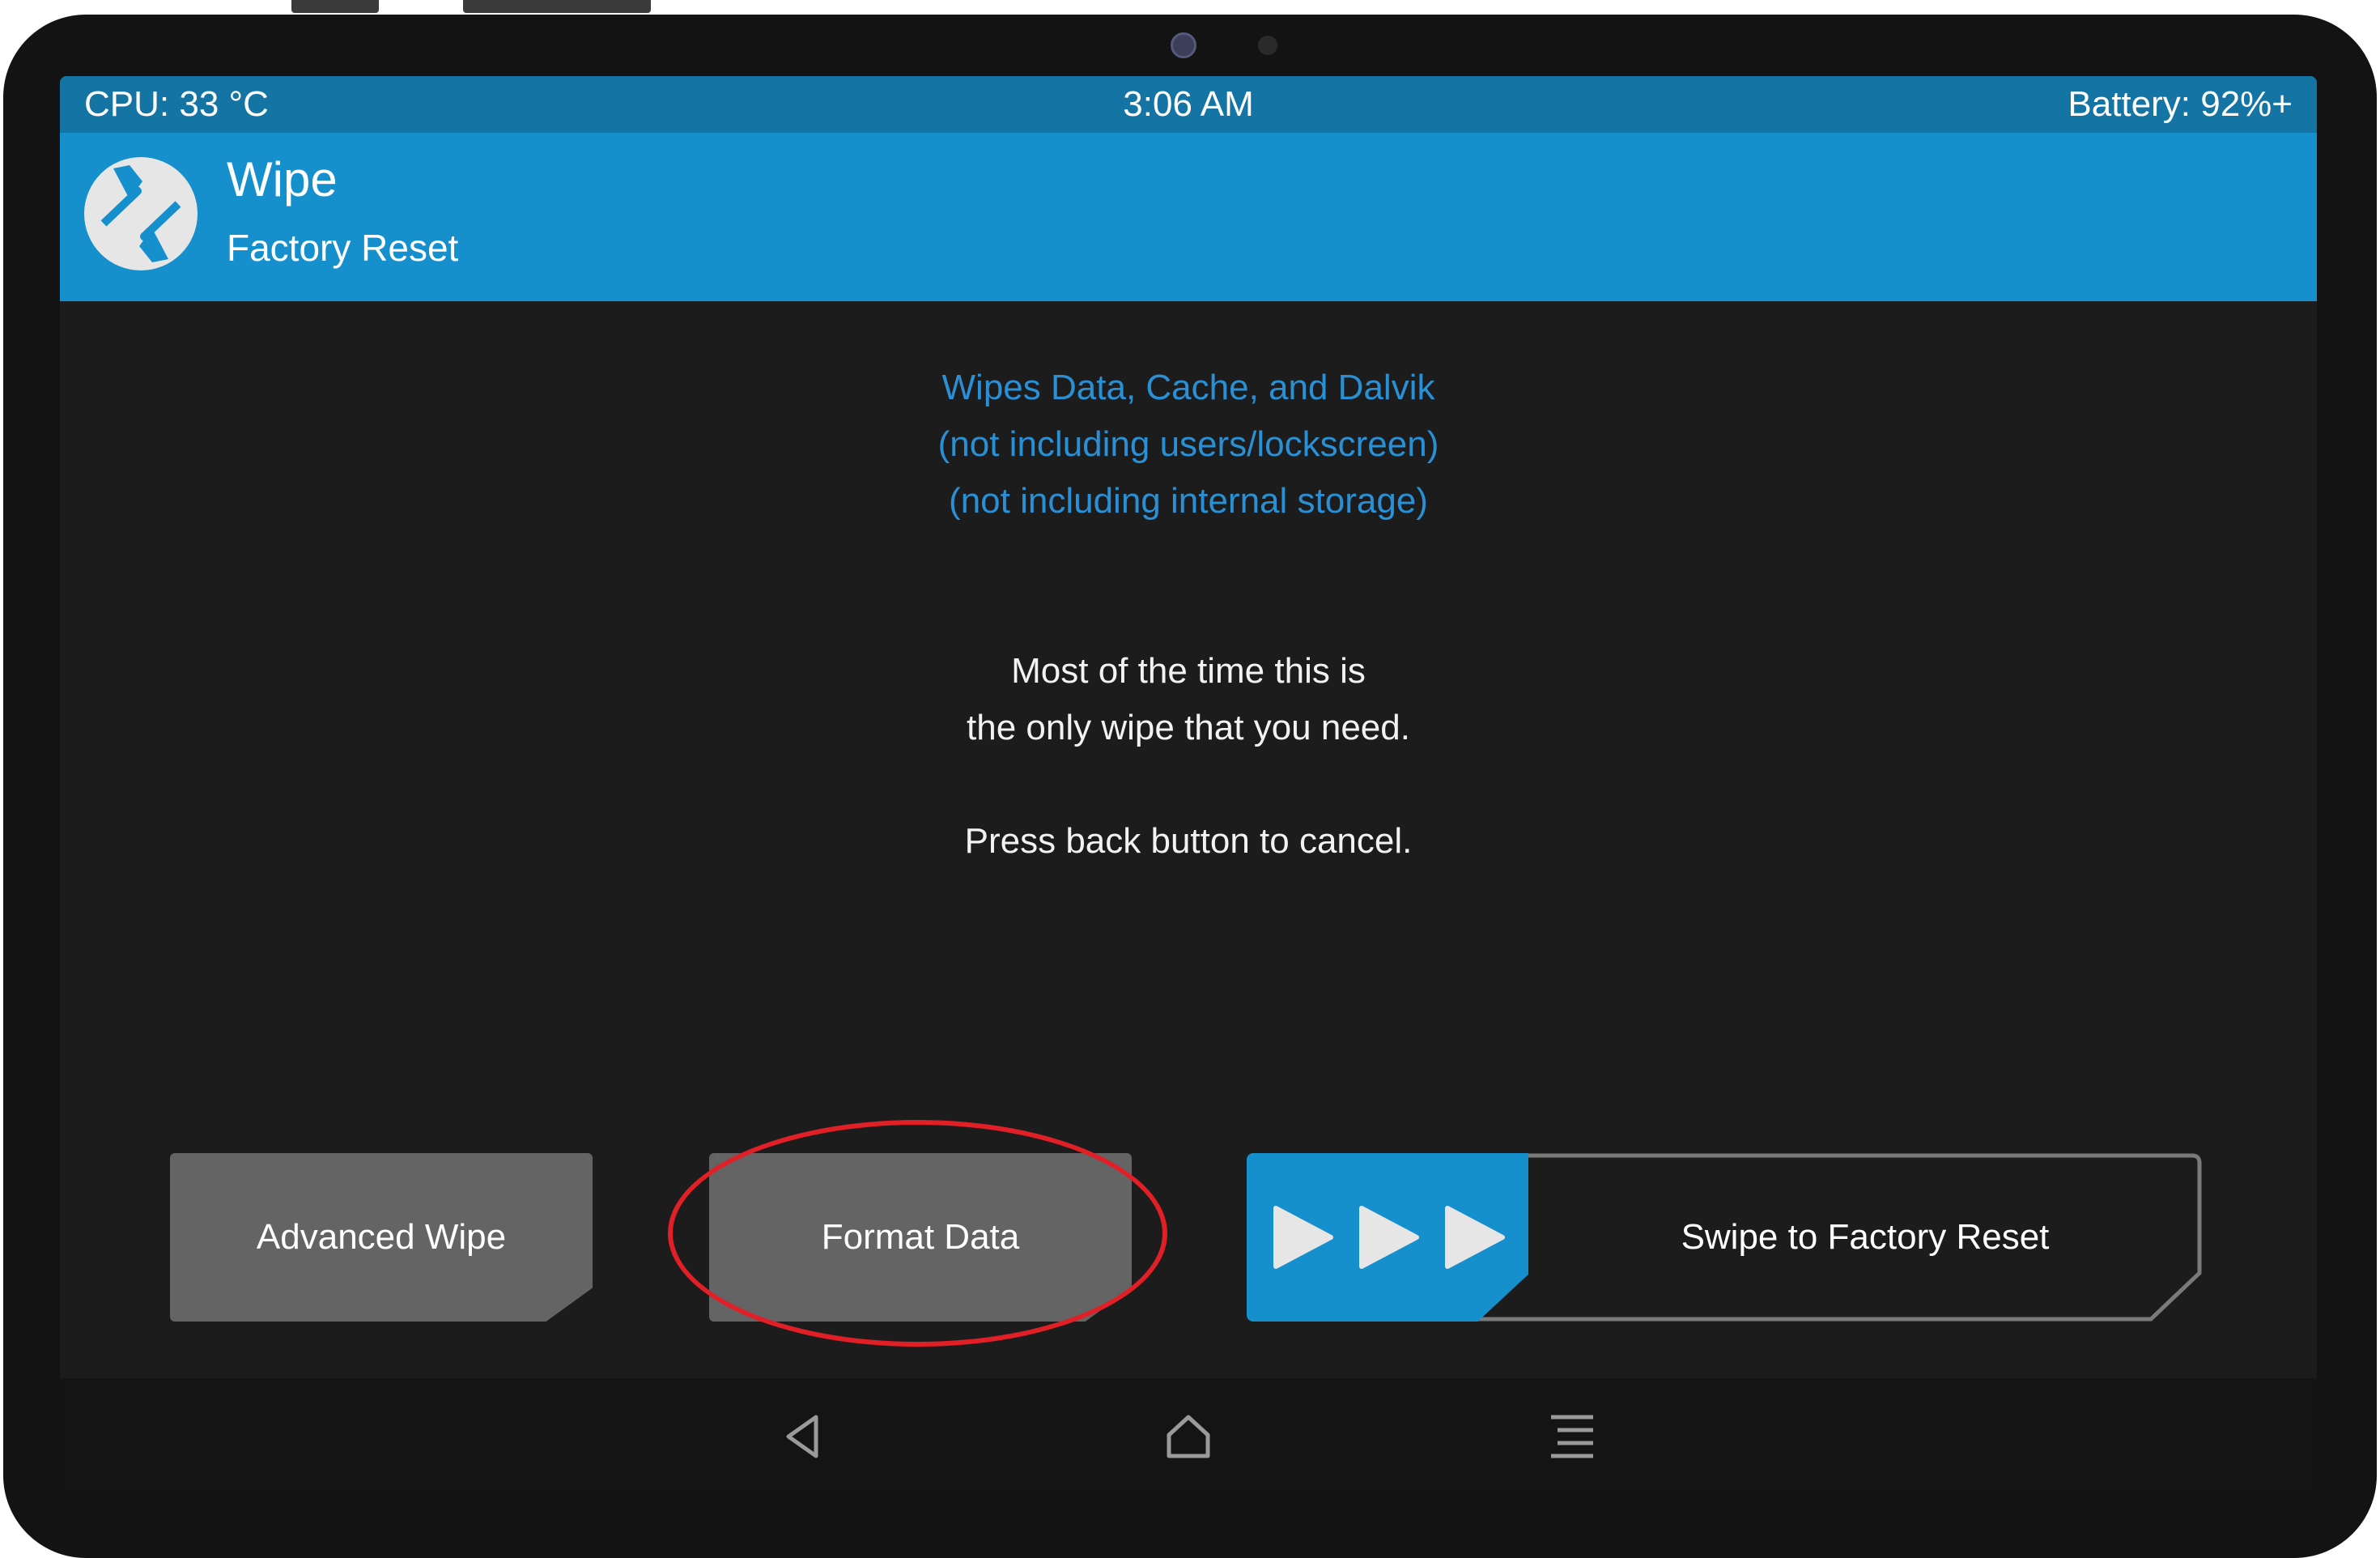 The height and width of the screenshot is (1558, 2380). I want to click on swipe-handle, so click(1387, 1237).